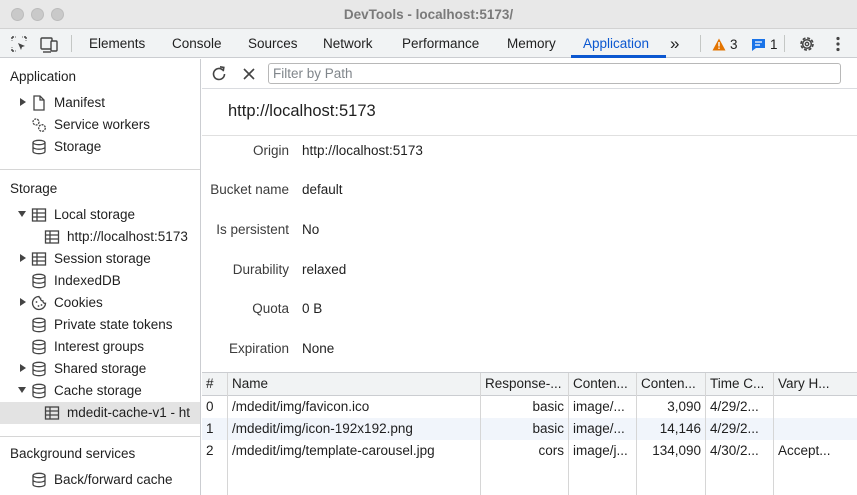 This screenshot has height=495, width=857. What do you see at coordinates (671, 407) in the screenshot?
I see `table-cell: 3,090` at bounding box center [671, 407].